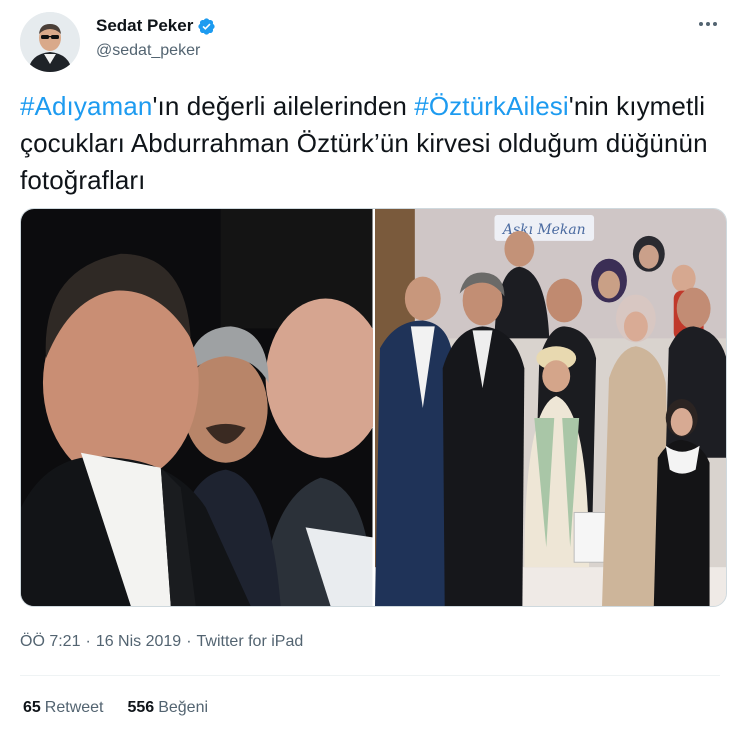 The image size is (732, 732). I want to click on handle: @sedat_peker, so click(156, 51).